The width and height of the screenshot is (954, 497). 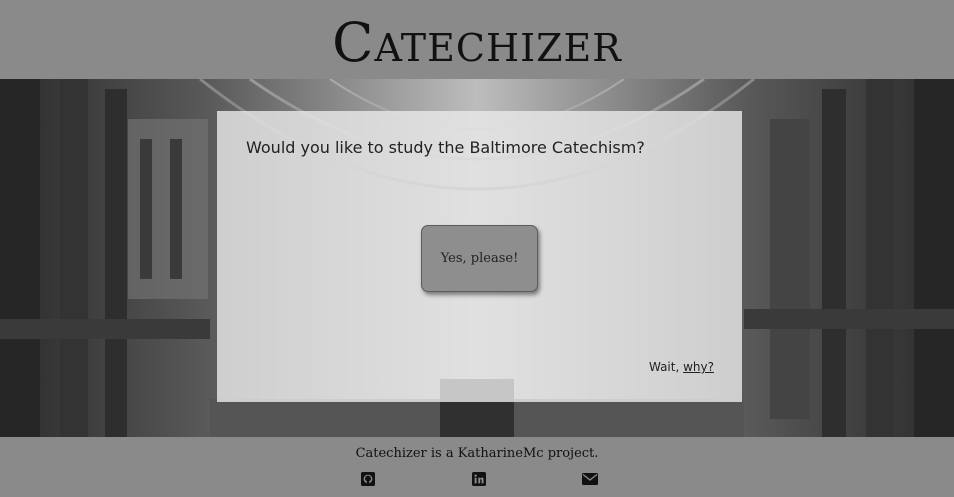 I want to click on site-title: Catechizer, so click(x=477, y=42).